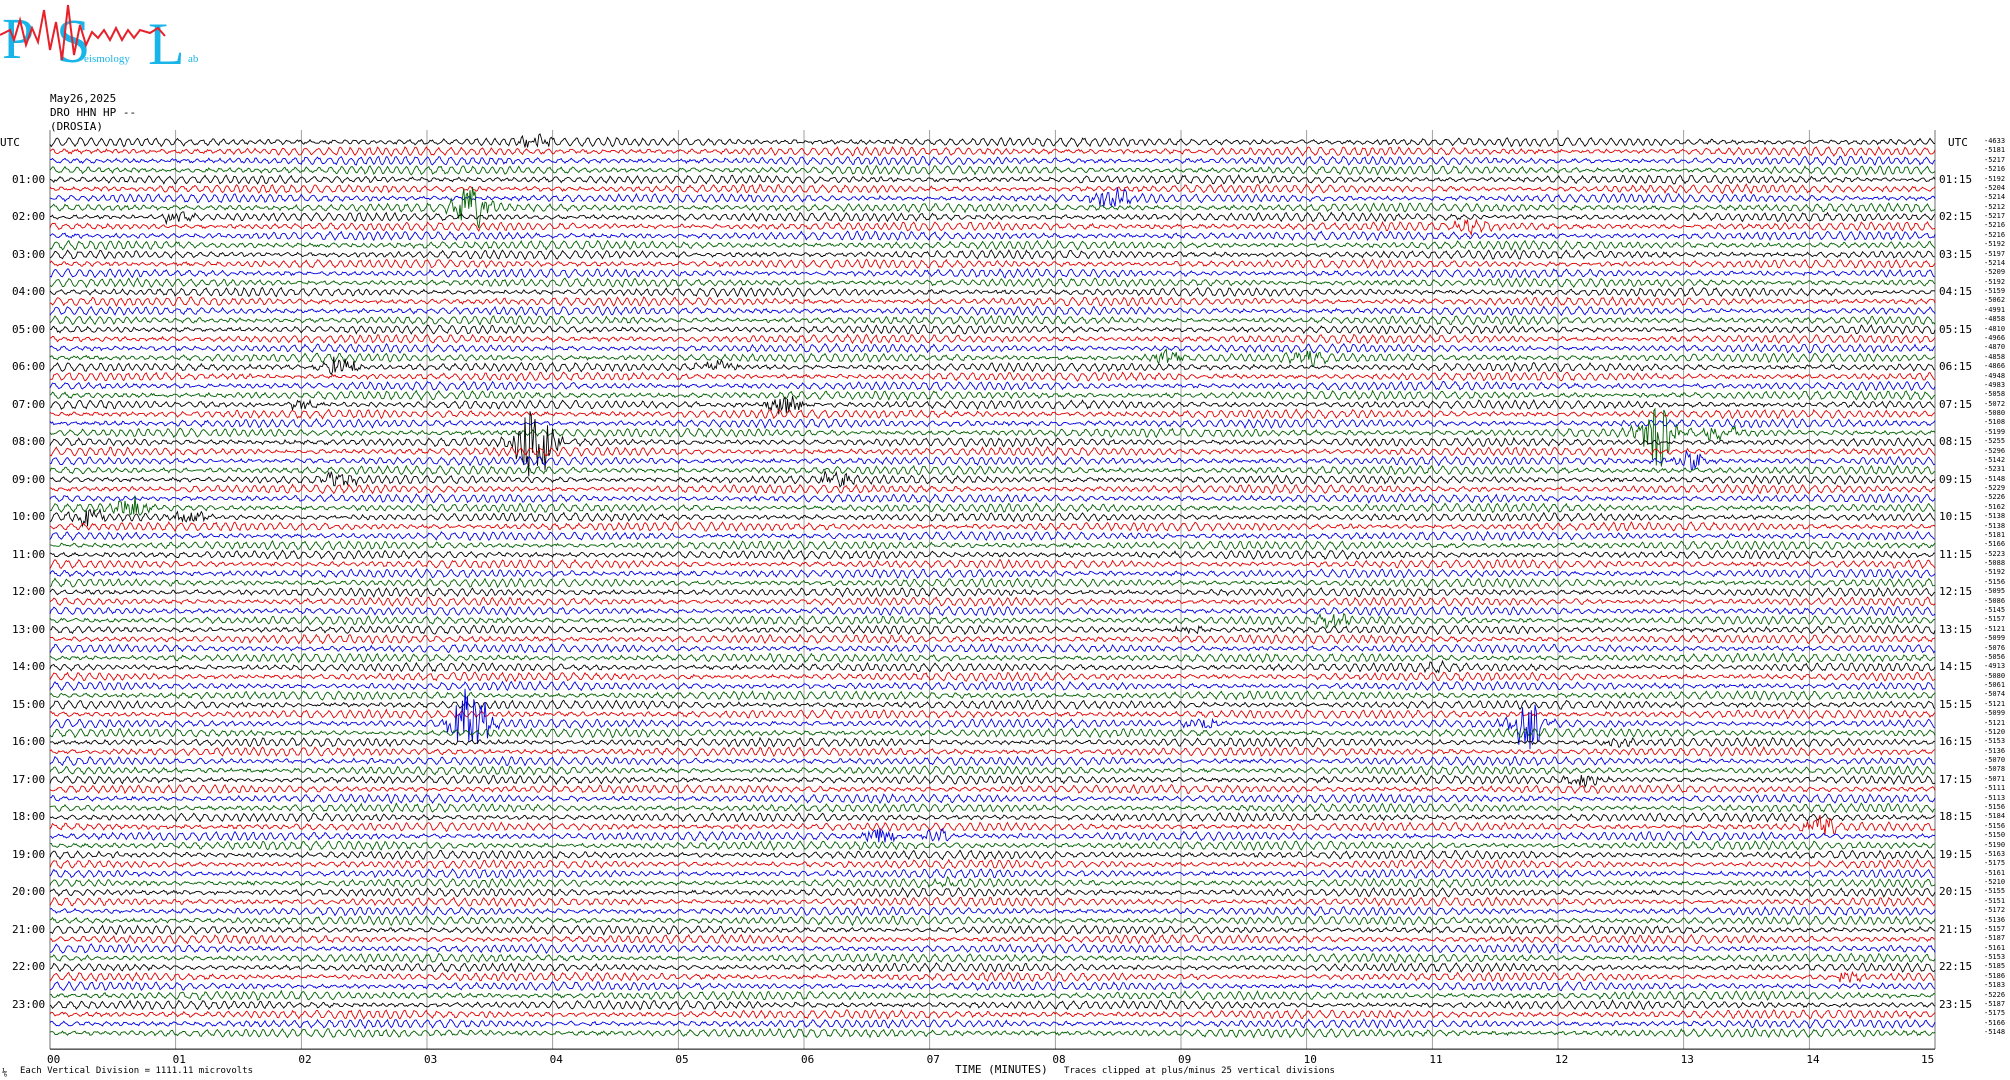 Image resolution: width=2010 pixels, height=1080 pixels. What do you see at coordinates (29, 442) in the screenshot?
I see `left-time-label: 08:00` at bounding box center [29, 442].